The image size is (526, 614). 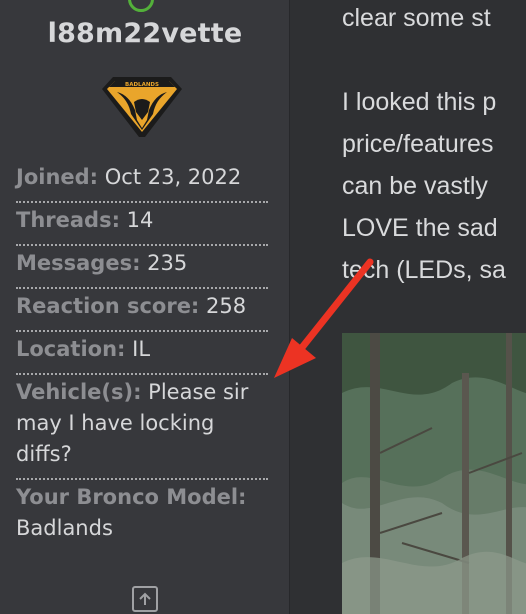 I want to click on threads-value: 14, so click(x=140, y=220).